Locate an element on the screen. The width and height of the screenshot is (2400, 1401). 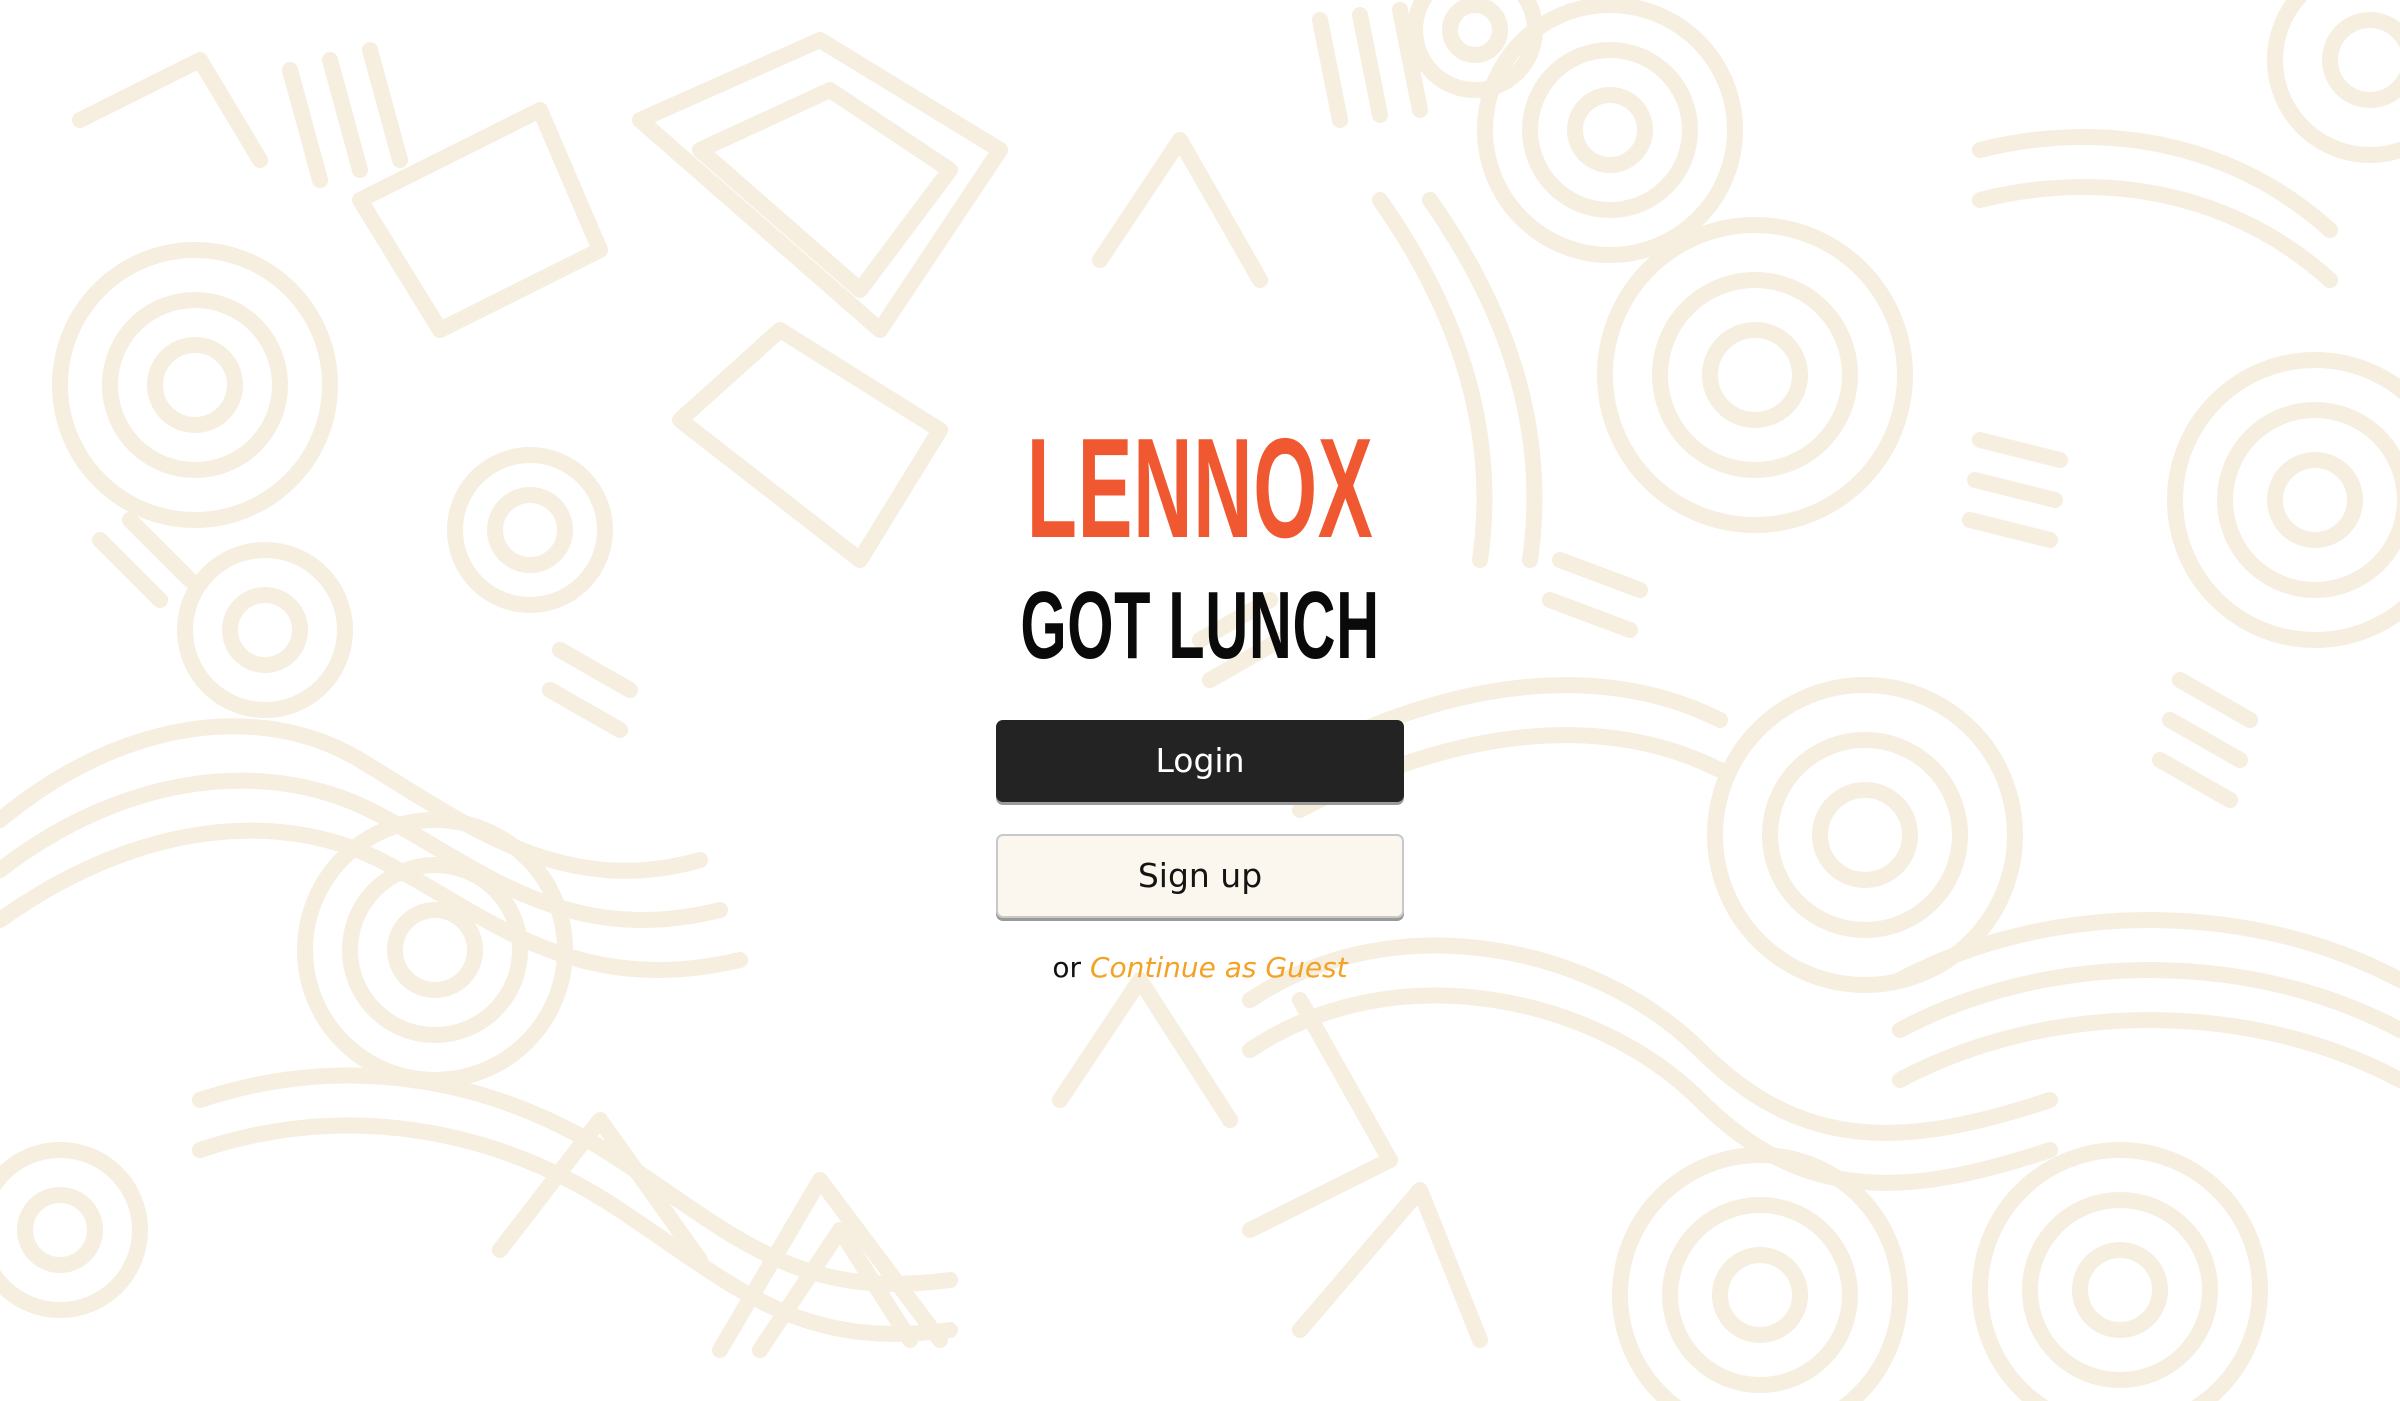
login-button: Login is located at coordinates (1200, 761).